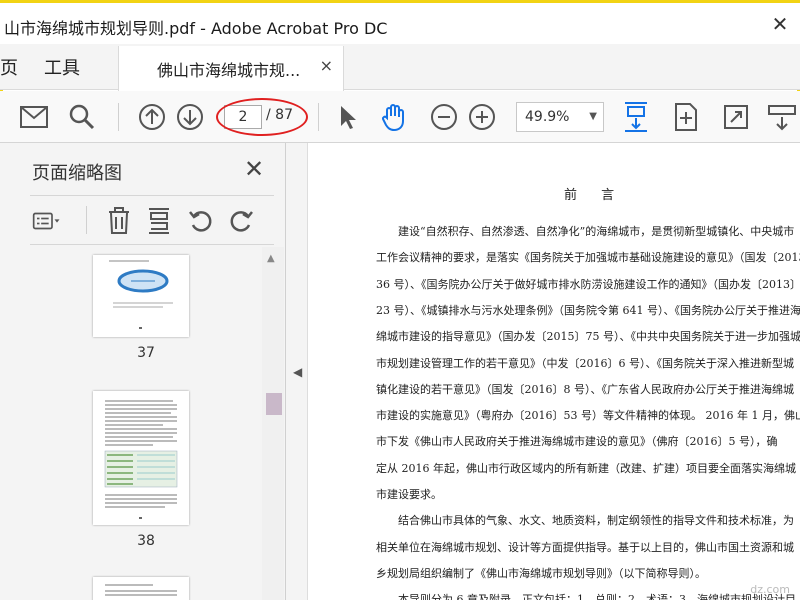  Describe the element at coordinates (594, 195) in the screenshot. I see `document-heading: 前 言` at that location.